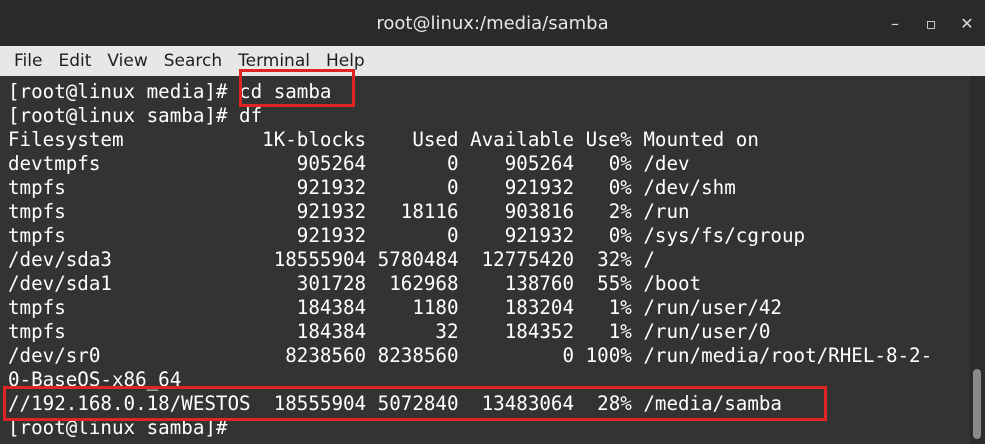 Image resolution: width=985 pixels, height=444 pixels. I want to click on df-row: tmpfs 921932 18116 903816 2% /run, so click(349, 211).